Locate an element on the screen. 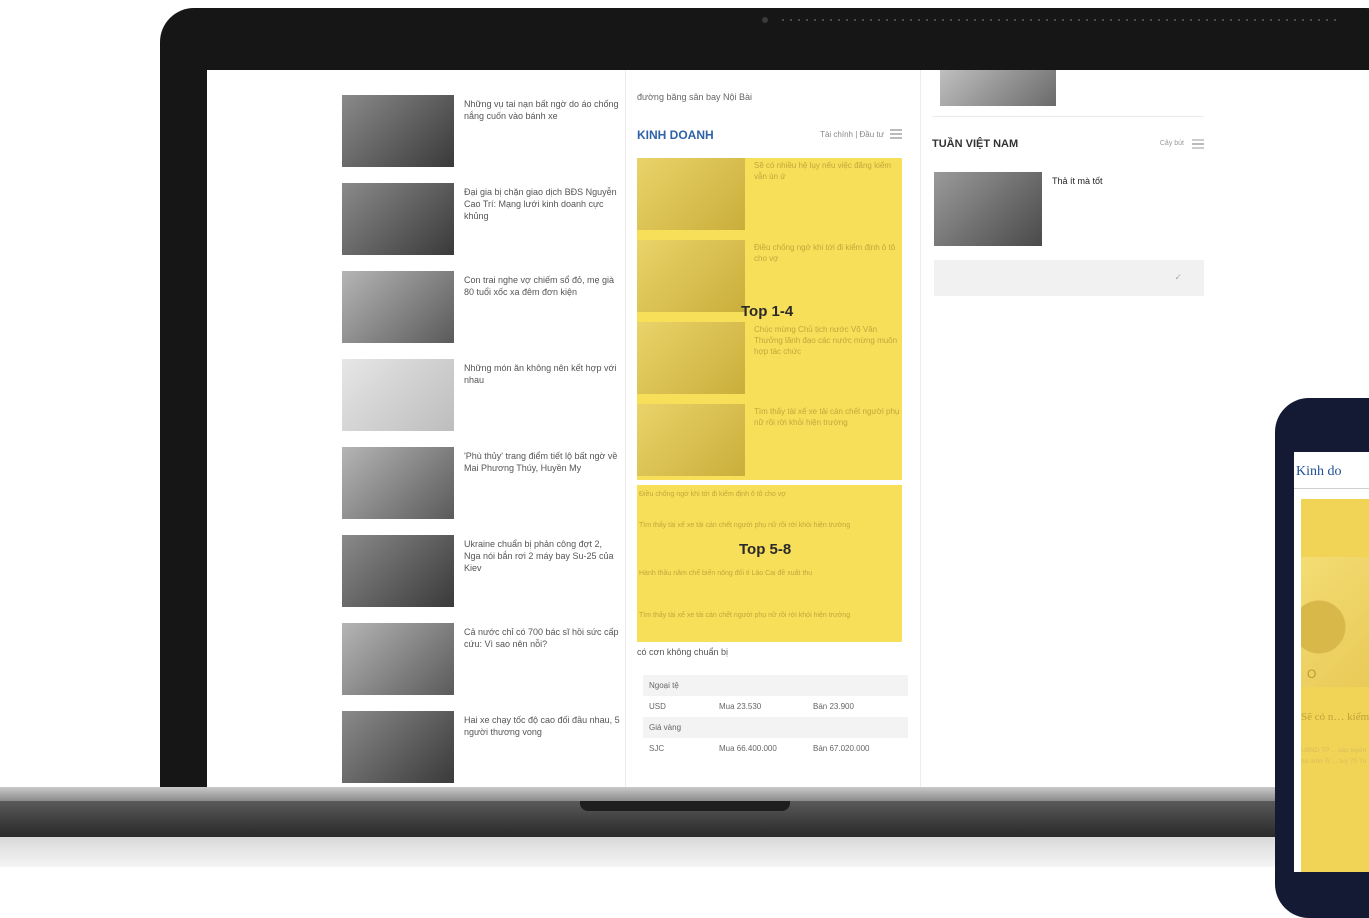  section-header-tuan-viet-nam: TUẦN VIỆT NAM Cây bút is located at coordinates (1068, 147).